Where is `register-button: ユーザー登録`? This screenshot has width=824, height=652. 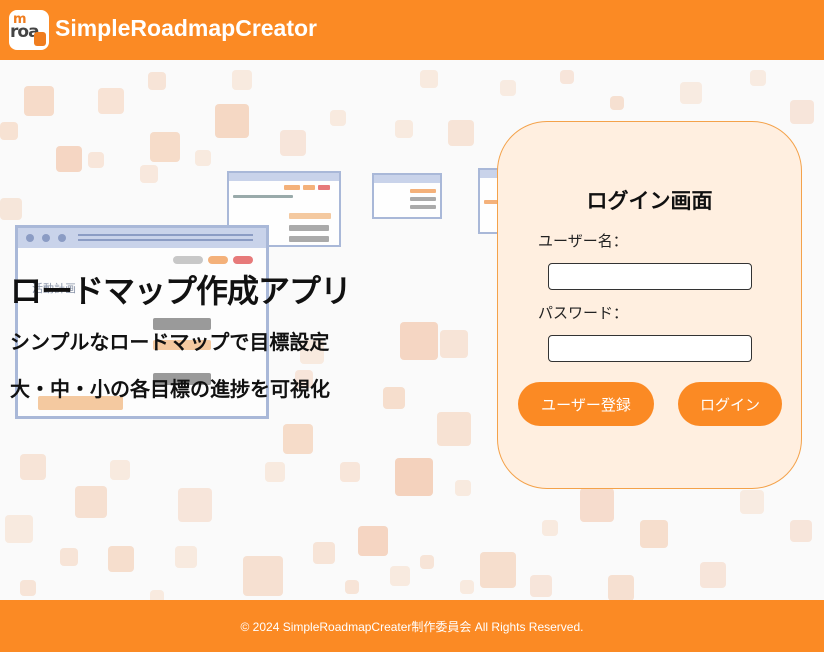 register-button: ユーザー登録 is located at coordinates (586, 404).